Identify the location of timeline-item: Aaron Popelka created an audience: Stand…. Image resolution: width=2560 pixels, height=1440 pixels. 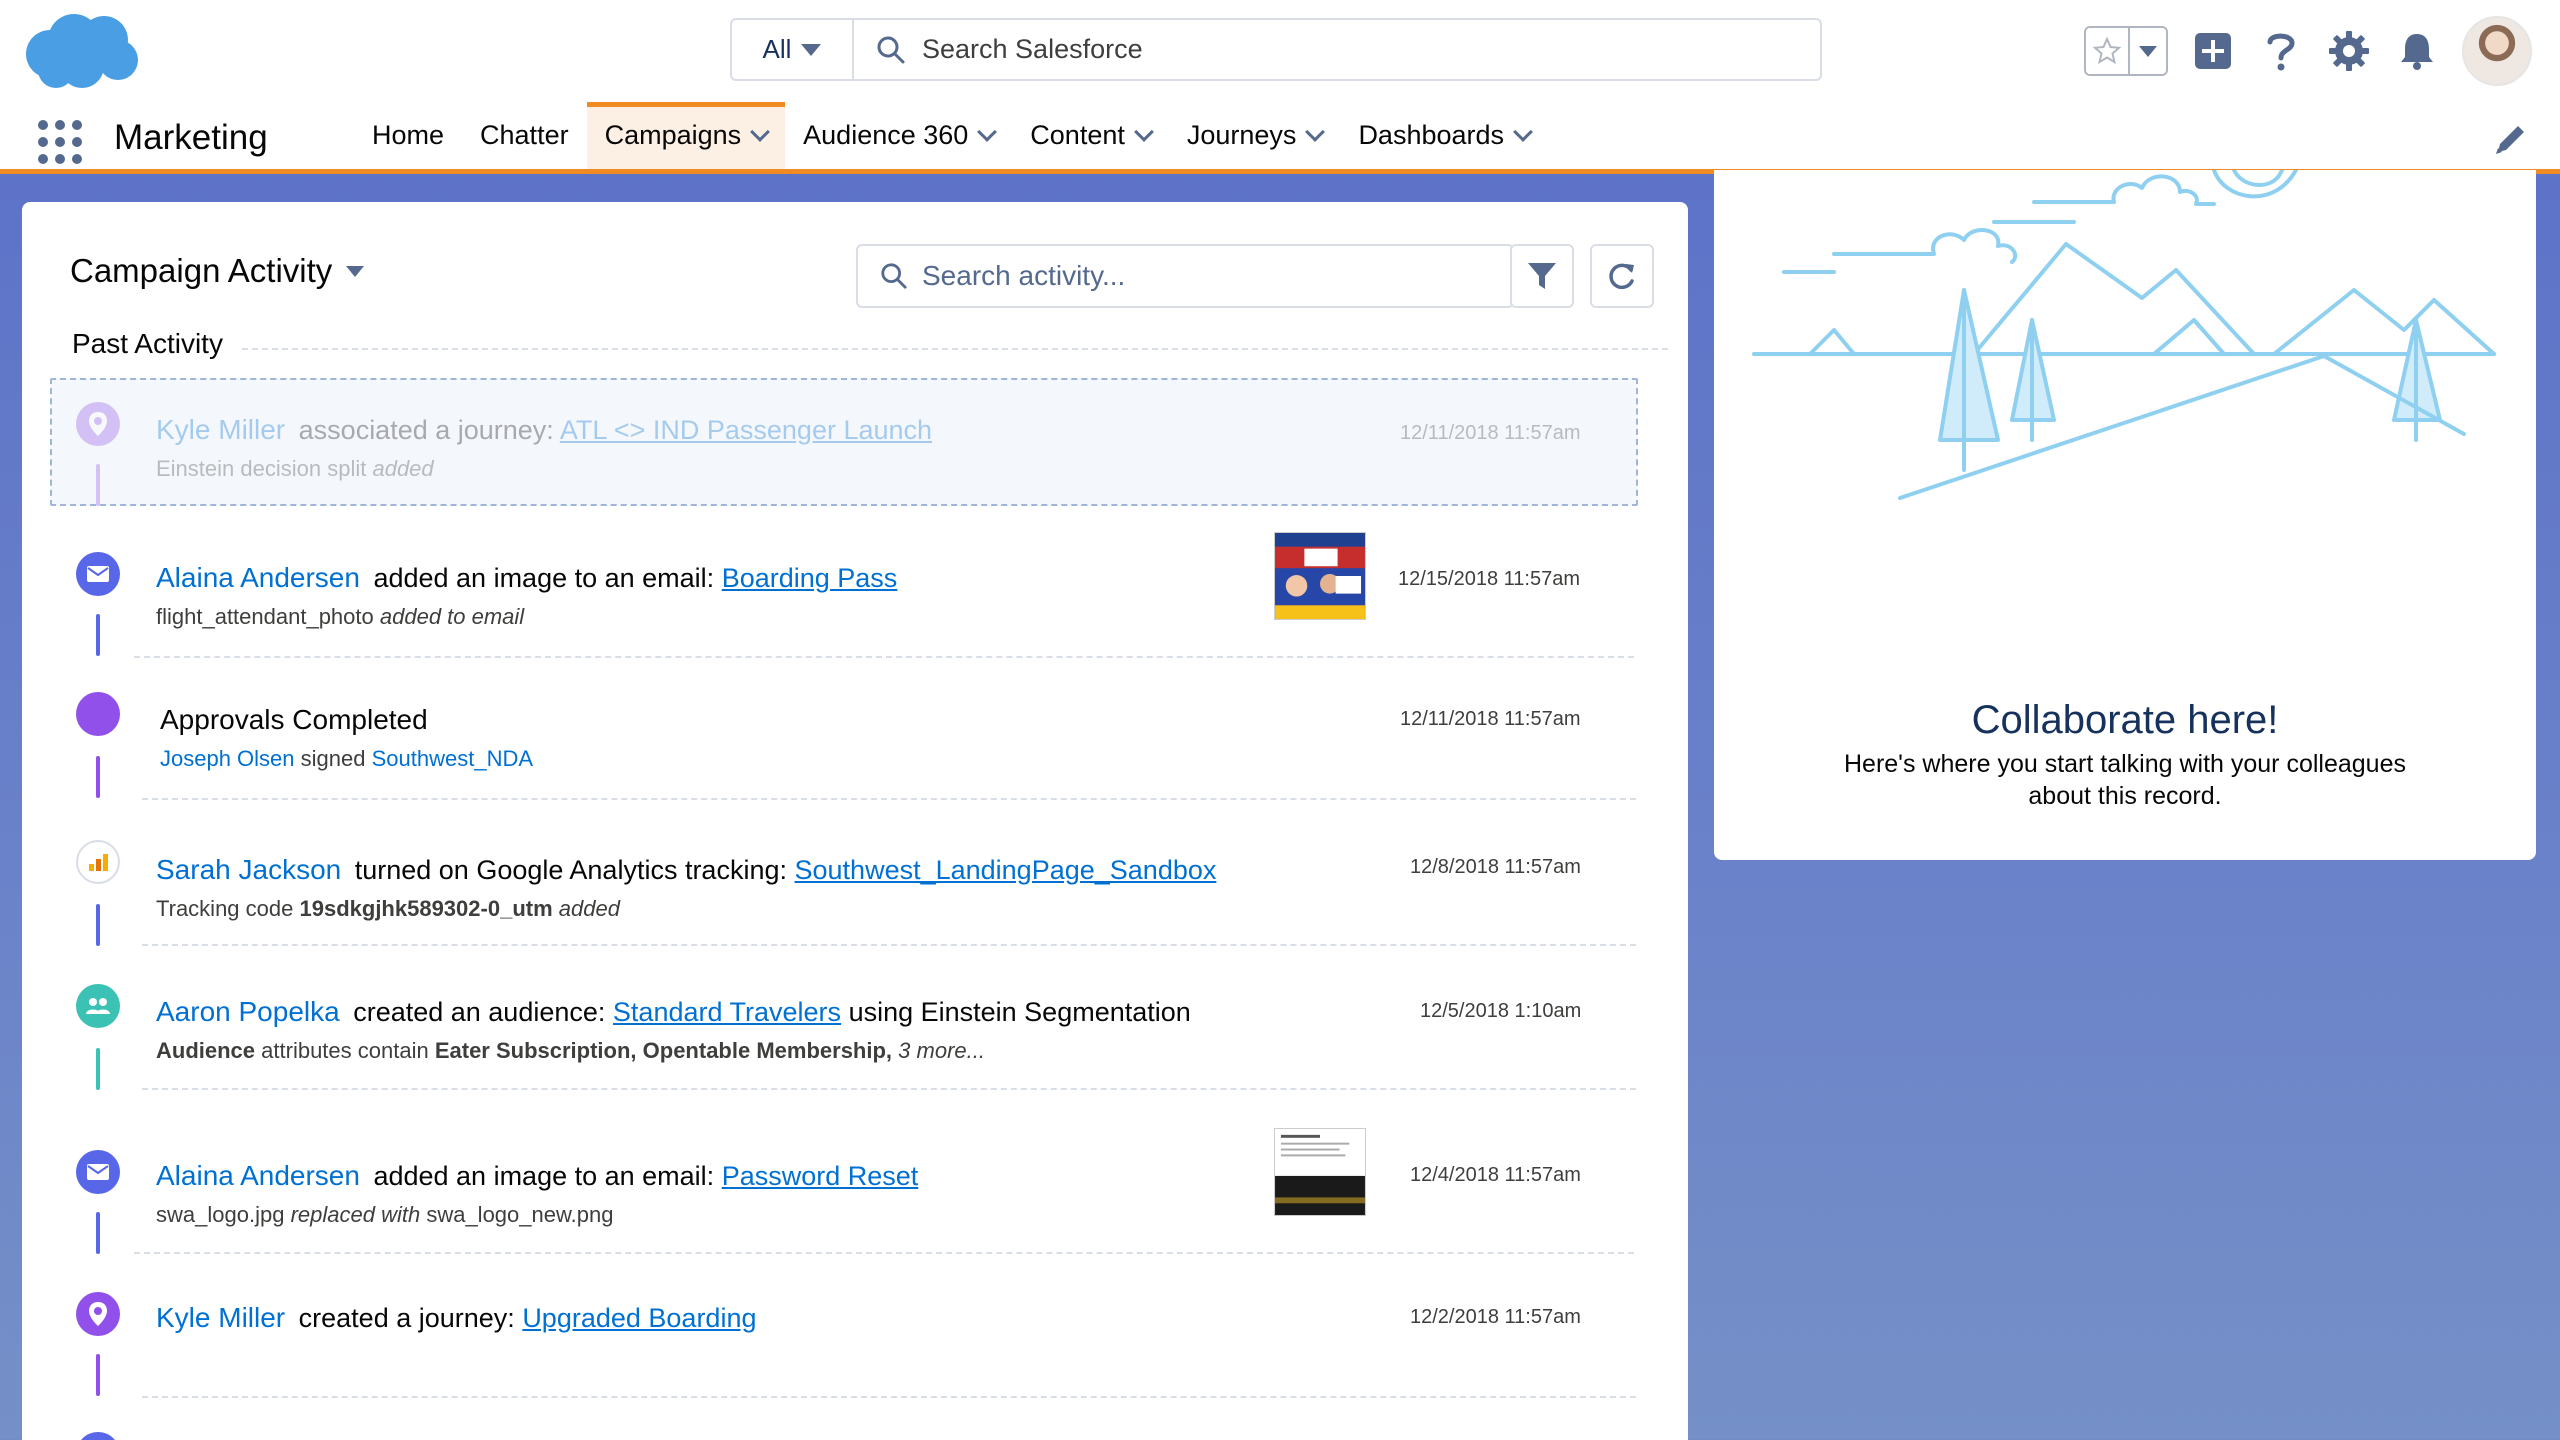
(855, 1031).